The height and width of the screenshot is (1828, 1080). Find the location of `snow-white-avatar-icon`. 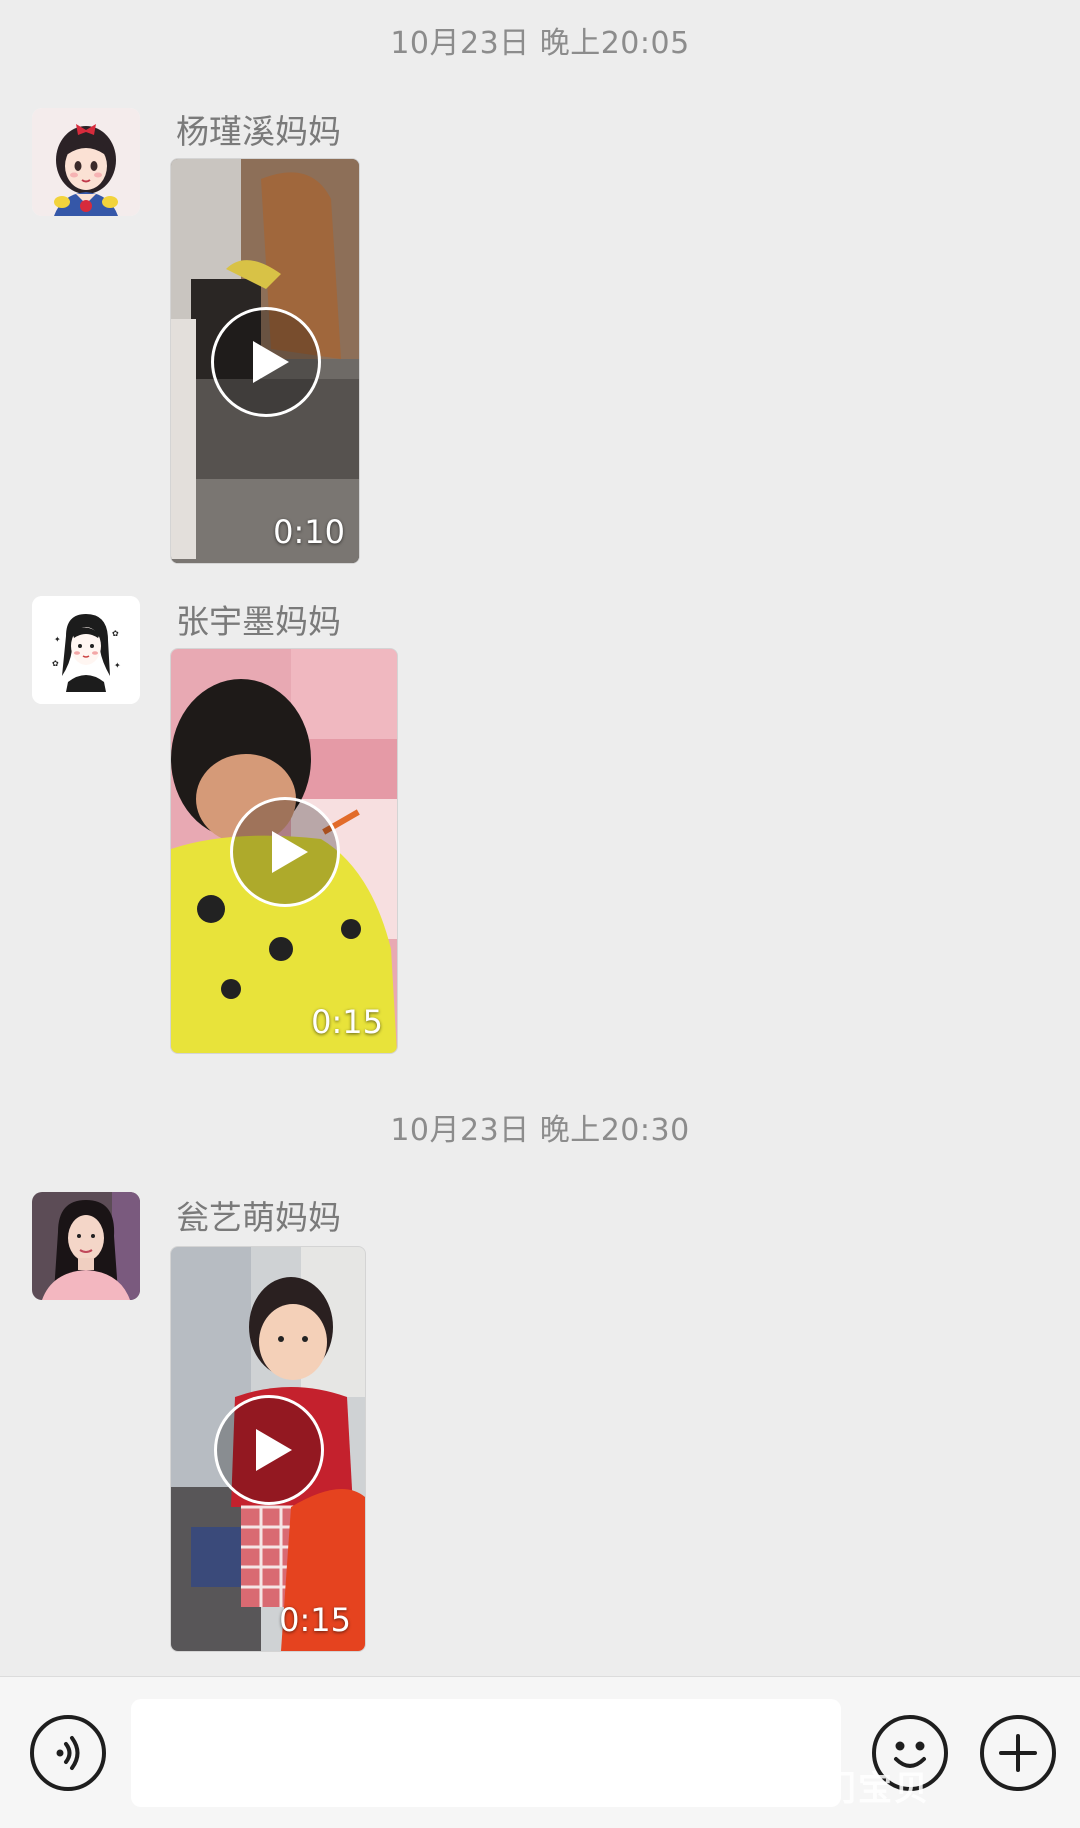

snow-white-avatar-icon is located at coordinates (86, 162).